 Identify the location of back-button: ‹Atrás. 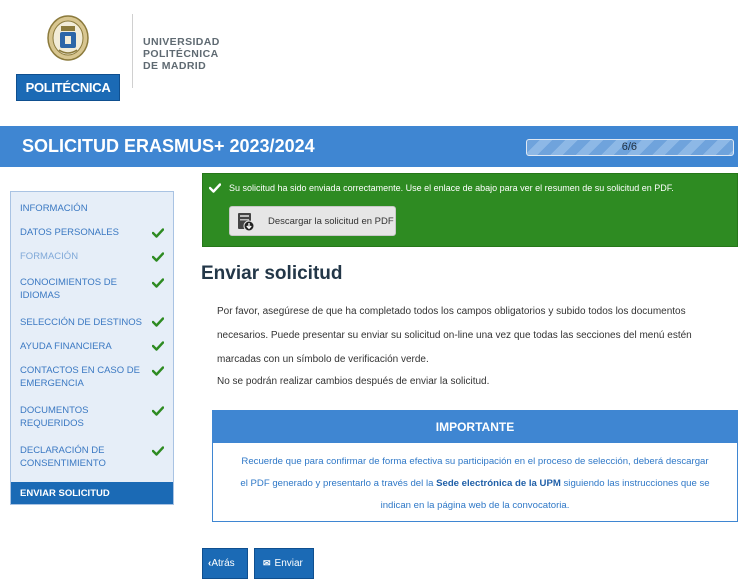
(225, 563).